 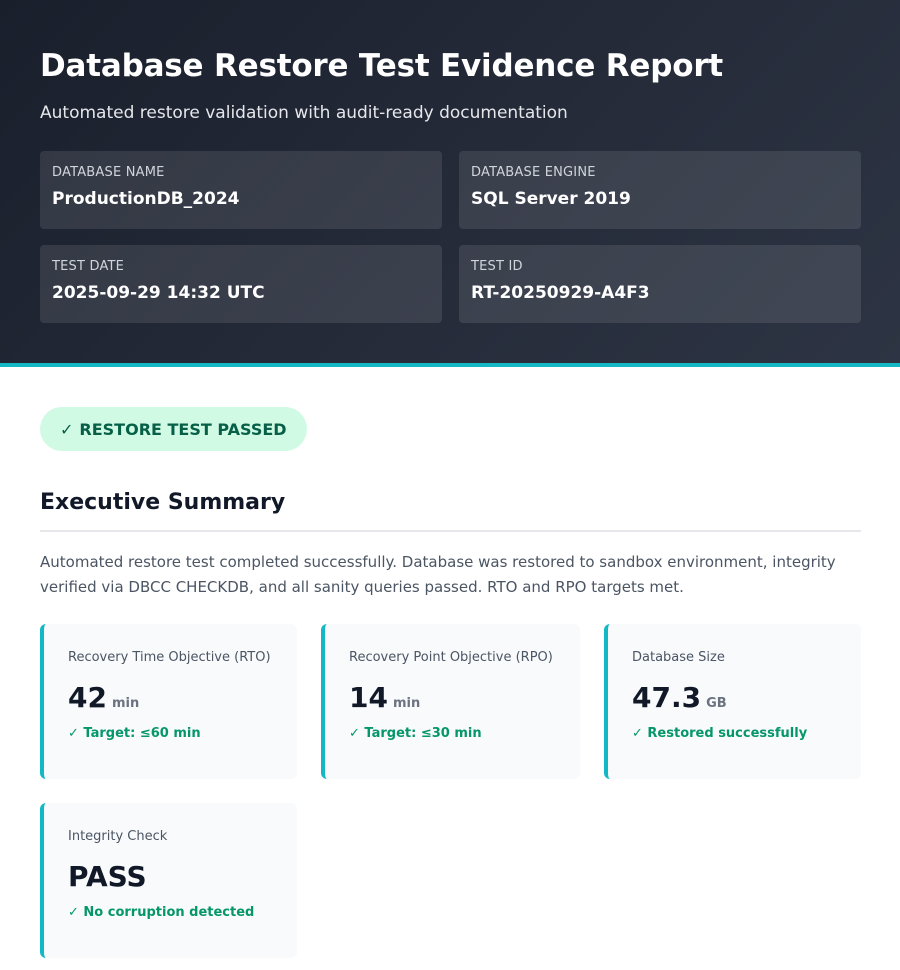 What do you see at coordinates (533, 172) in the screenshot?
I see `meta-label: DATABASE ENGINE` at bounding box center [533, 172].